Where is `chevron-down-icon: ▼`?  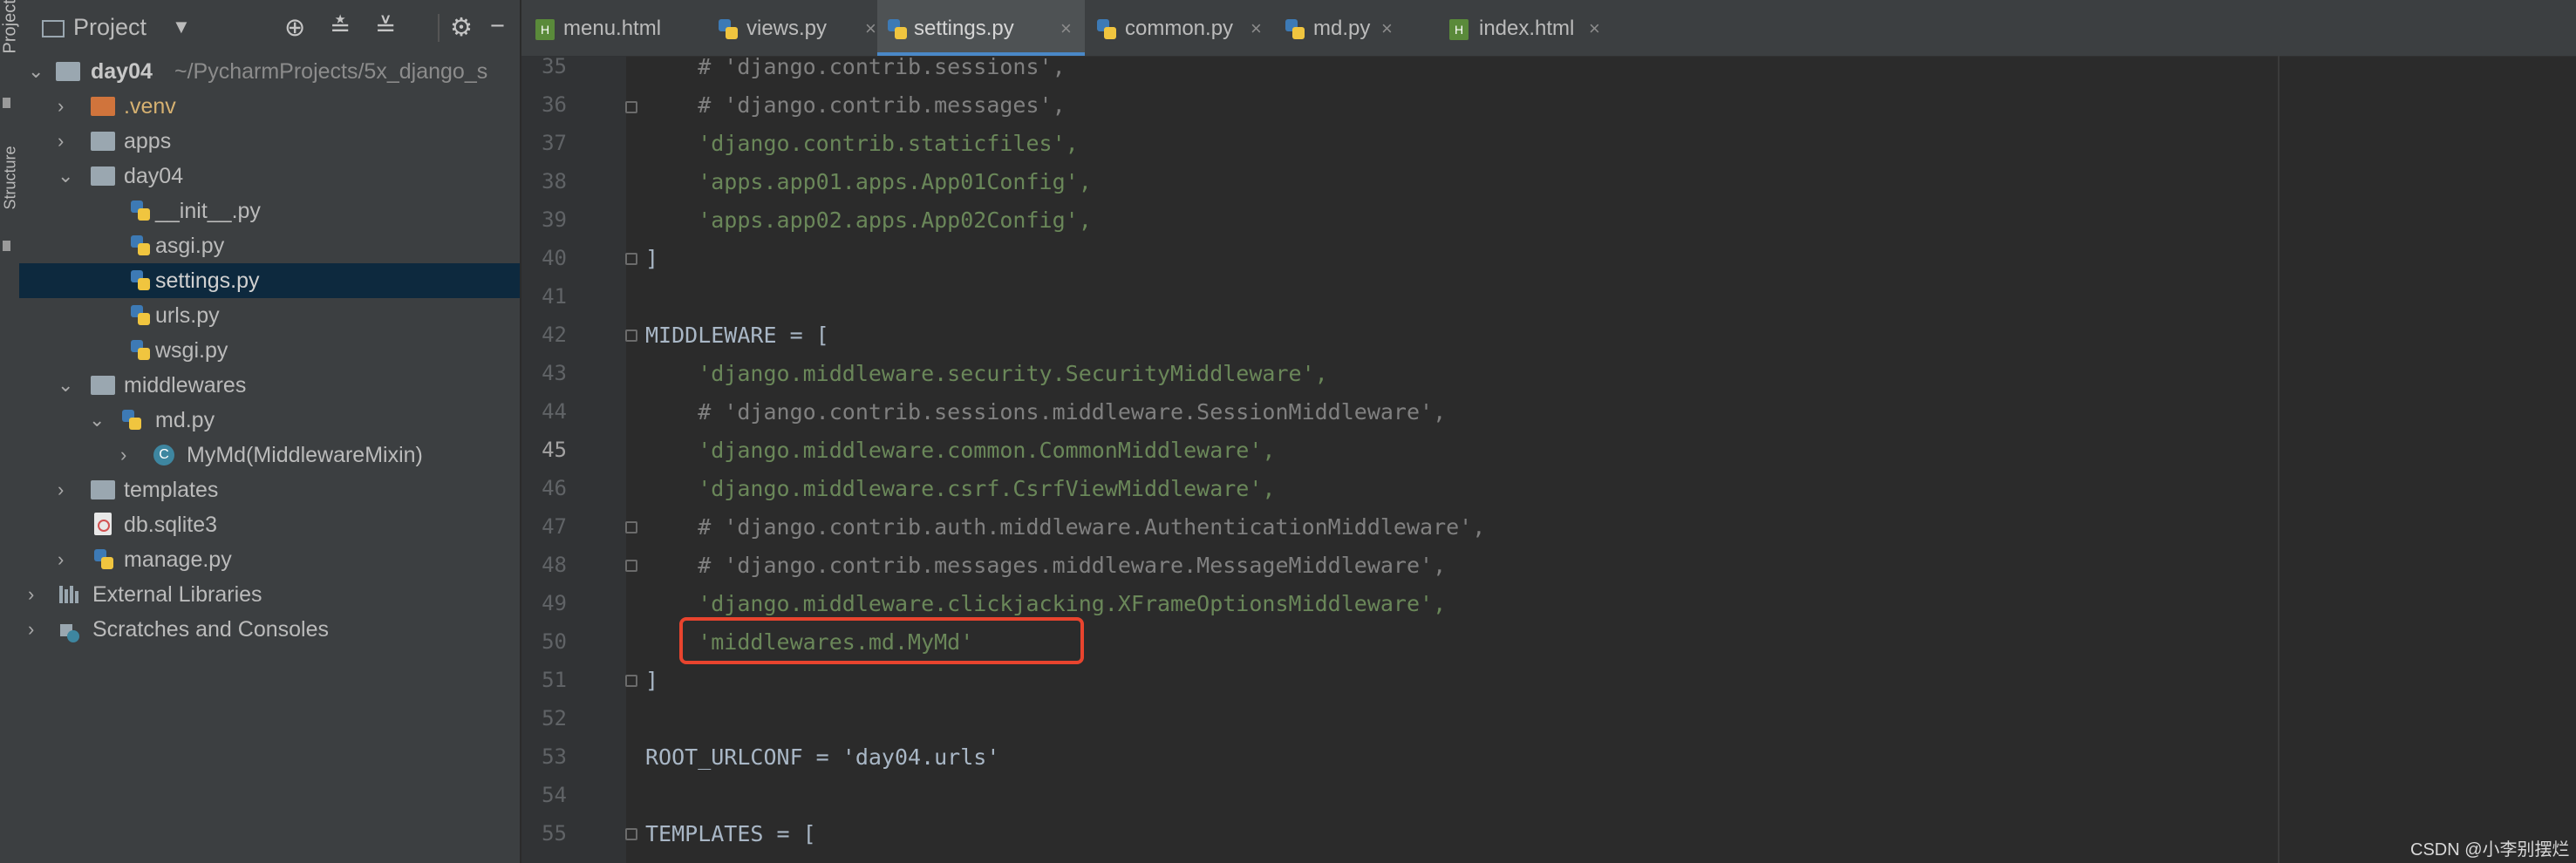
chevron-down-icon: ▼ is located at coordinates (182, 27).